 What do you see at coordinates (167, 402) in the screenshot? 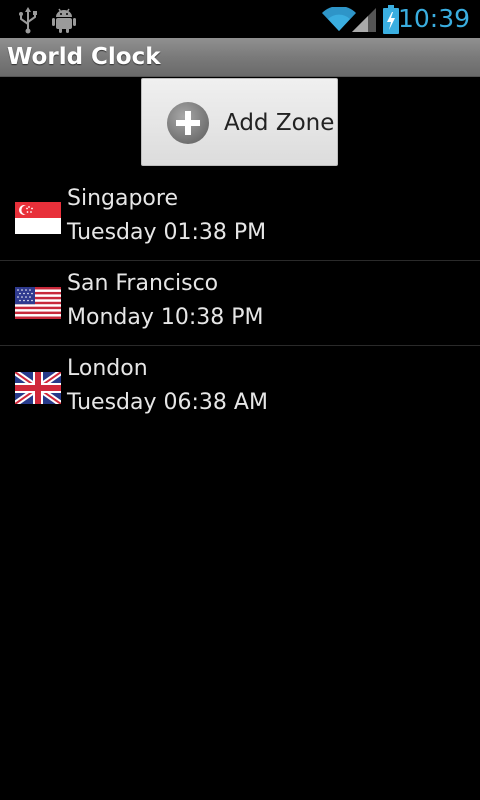
I see `zone-time: Tuesday 06:38 AM` at bounding box center [167, 402].